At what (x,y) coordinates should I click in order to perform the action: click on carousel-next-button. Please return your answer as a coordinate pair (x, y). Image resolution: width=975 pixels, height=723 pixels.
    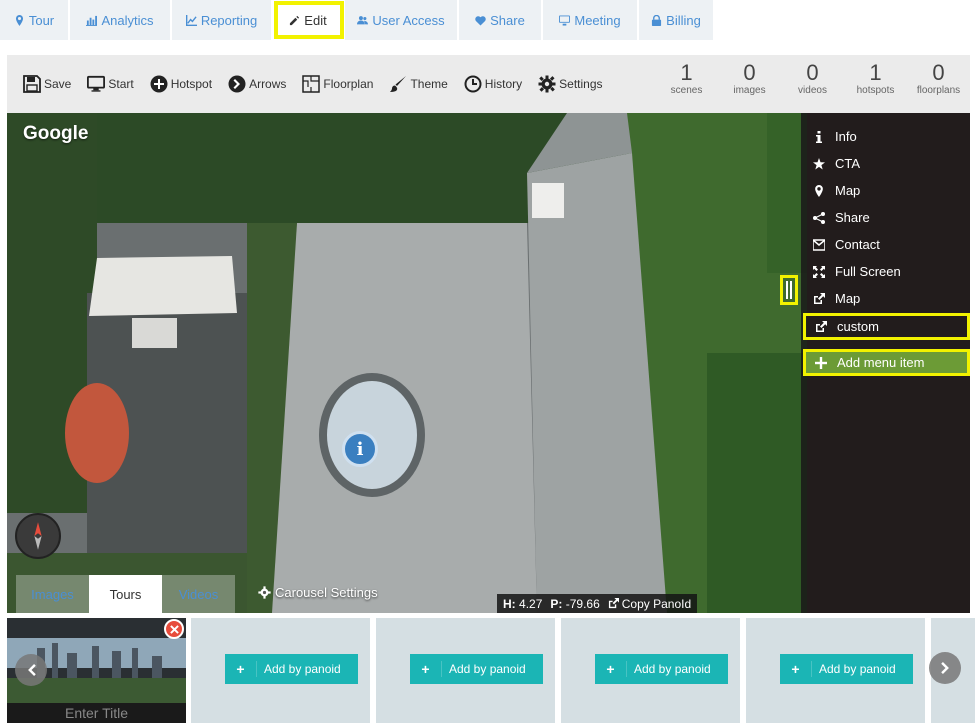
    Looking at the image, I should click on (945, 668).